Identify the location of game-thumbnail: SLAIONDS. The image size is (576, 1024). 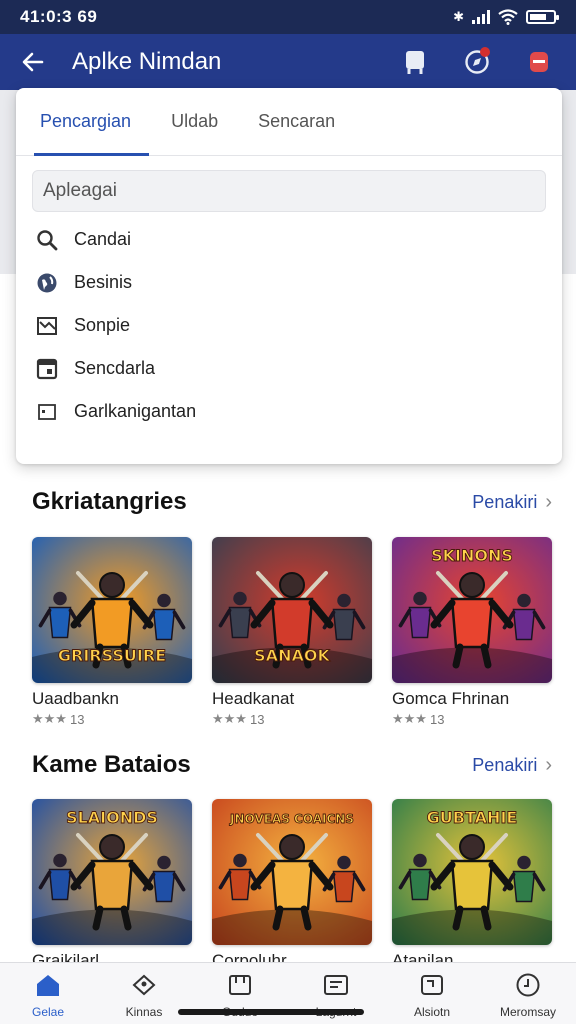
(112, 872).